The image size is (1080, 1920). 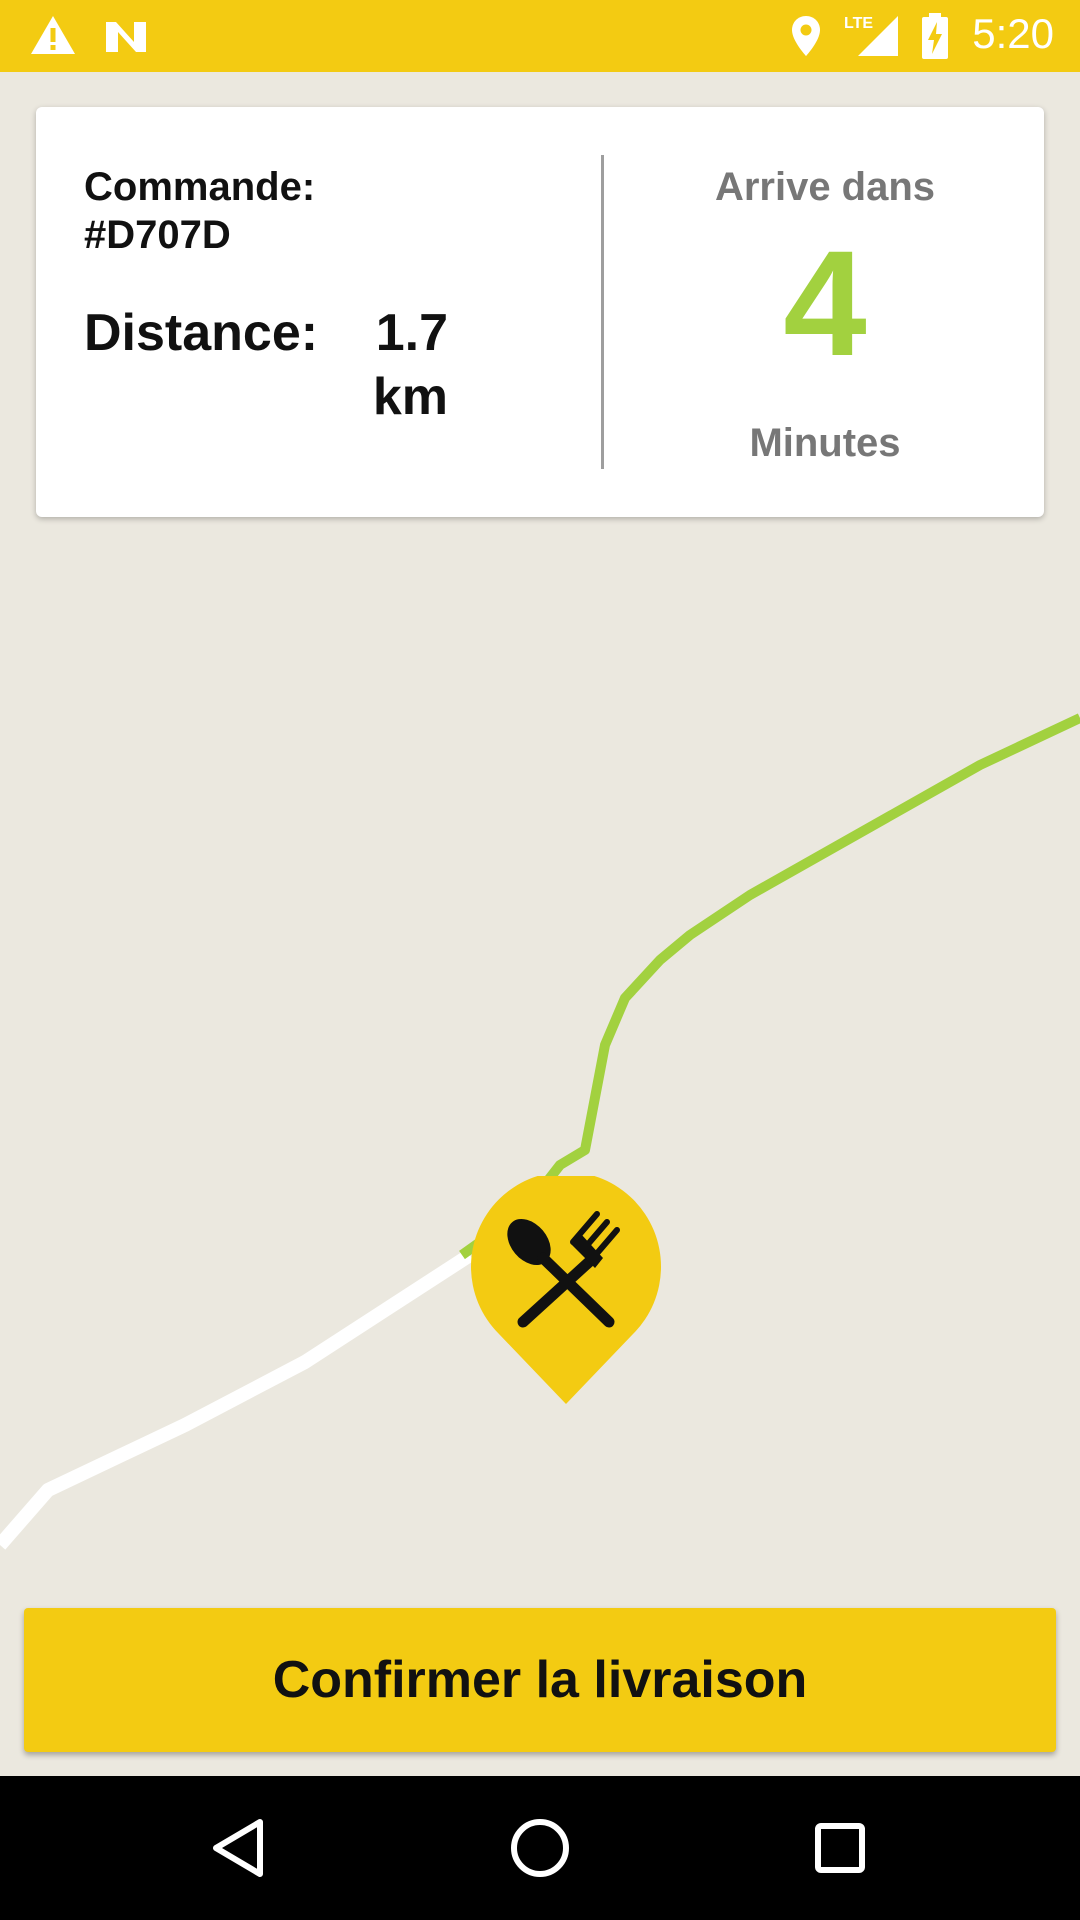 What do you see at coordinates (540, 36) in the screenshot?
I see `status-bar: LTE 5:20` at bounding box center [540, 36].